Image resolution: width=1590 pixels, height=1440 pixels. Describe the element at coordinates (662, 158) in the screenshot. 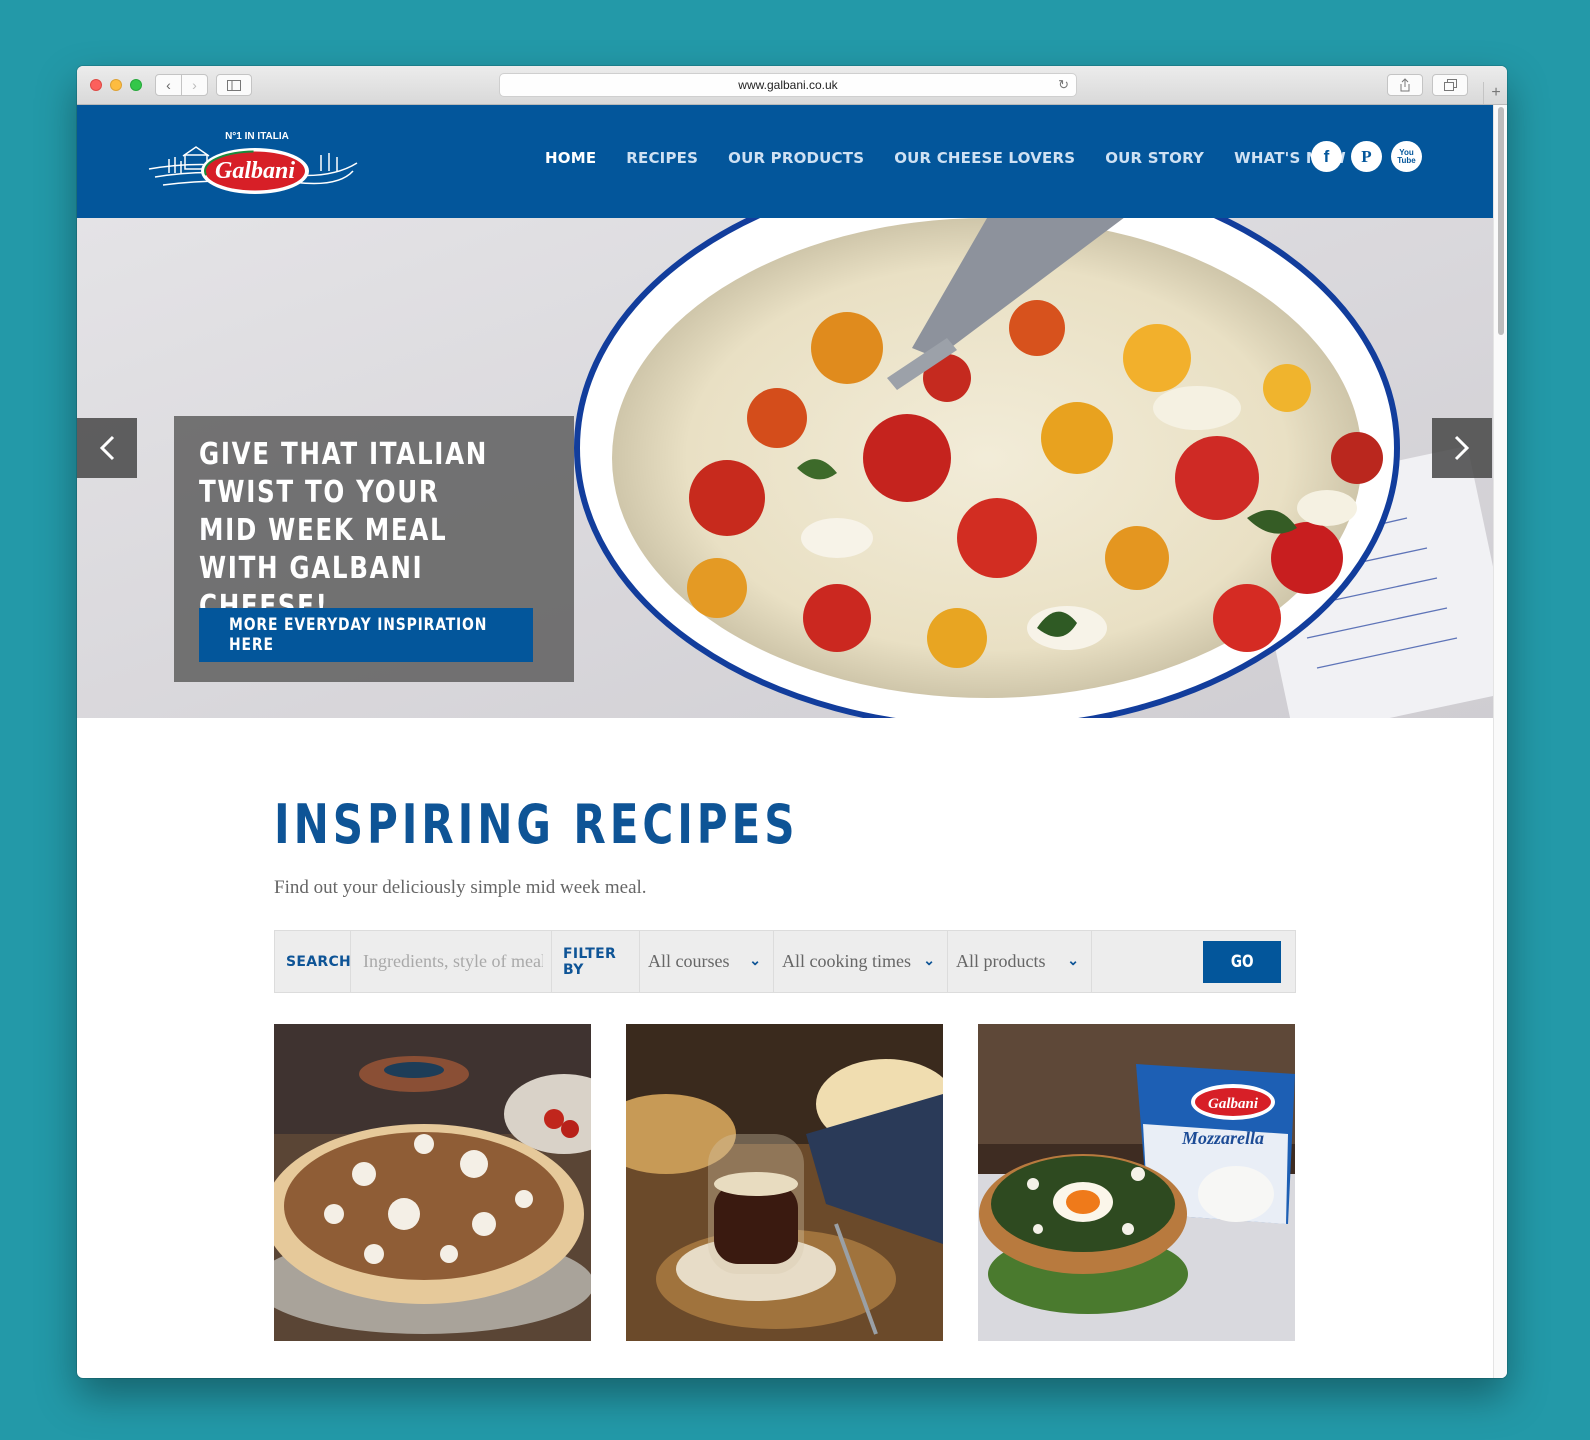

I see `nav-recipes: RECIPES` at that location.